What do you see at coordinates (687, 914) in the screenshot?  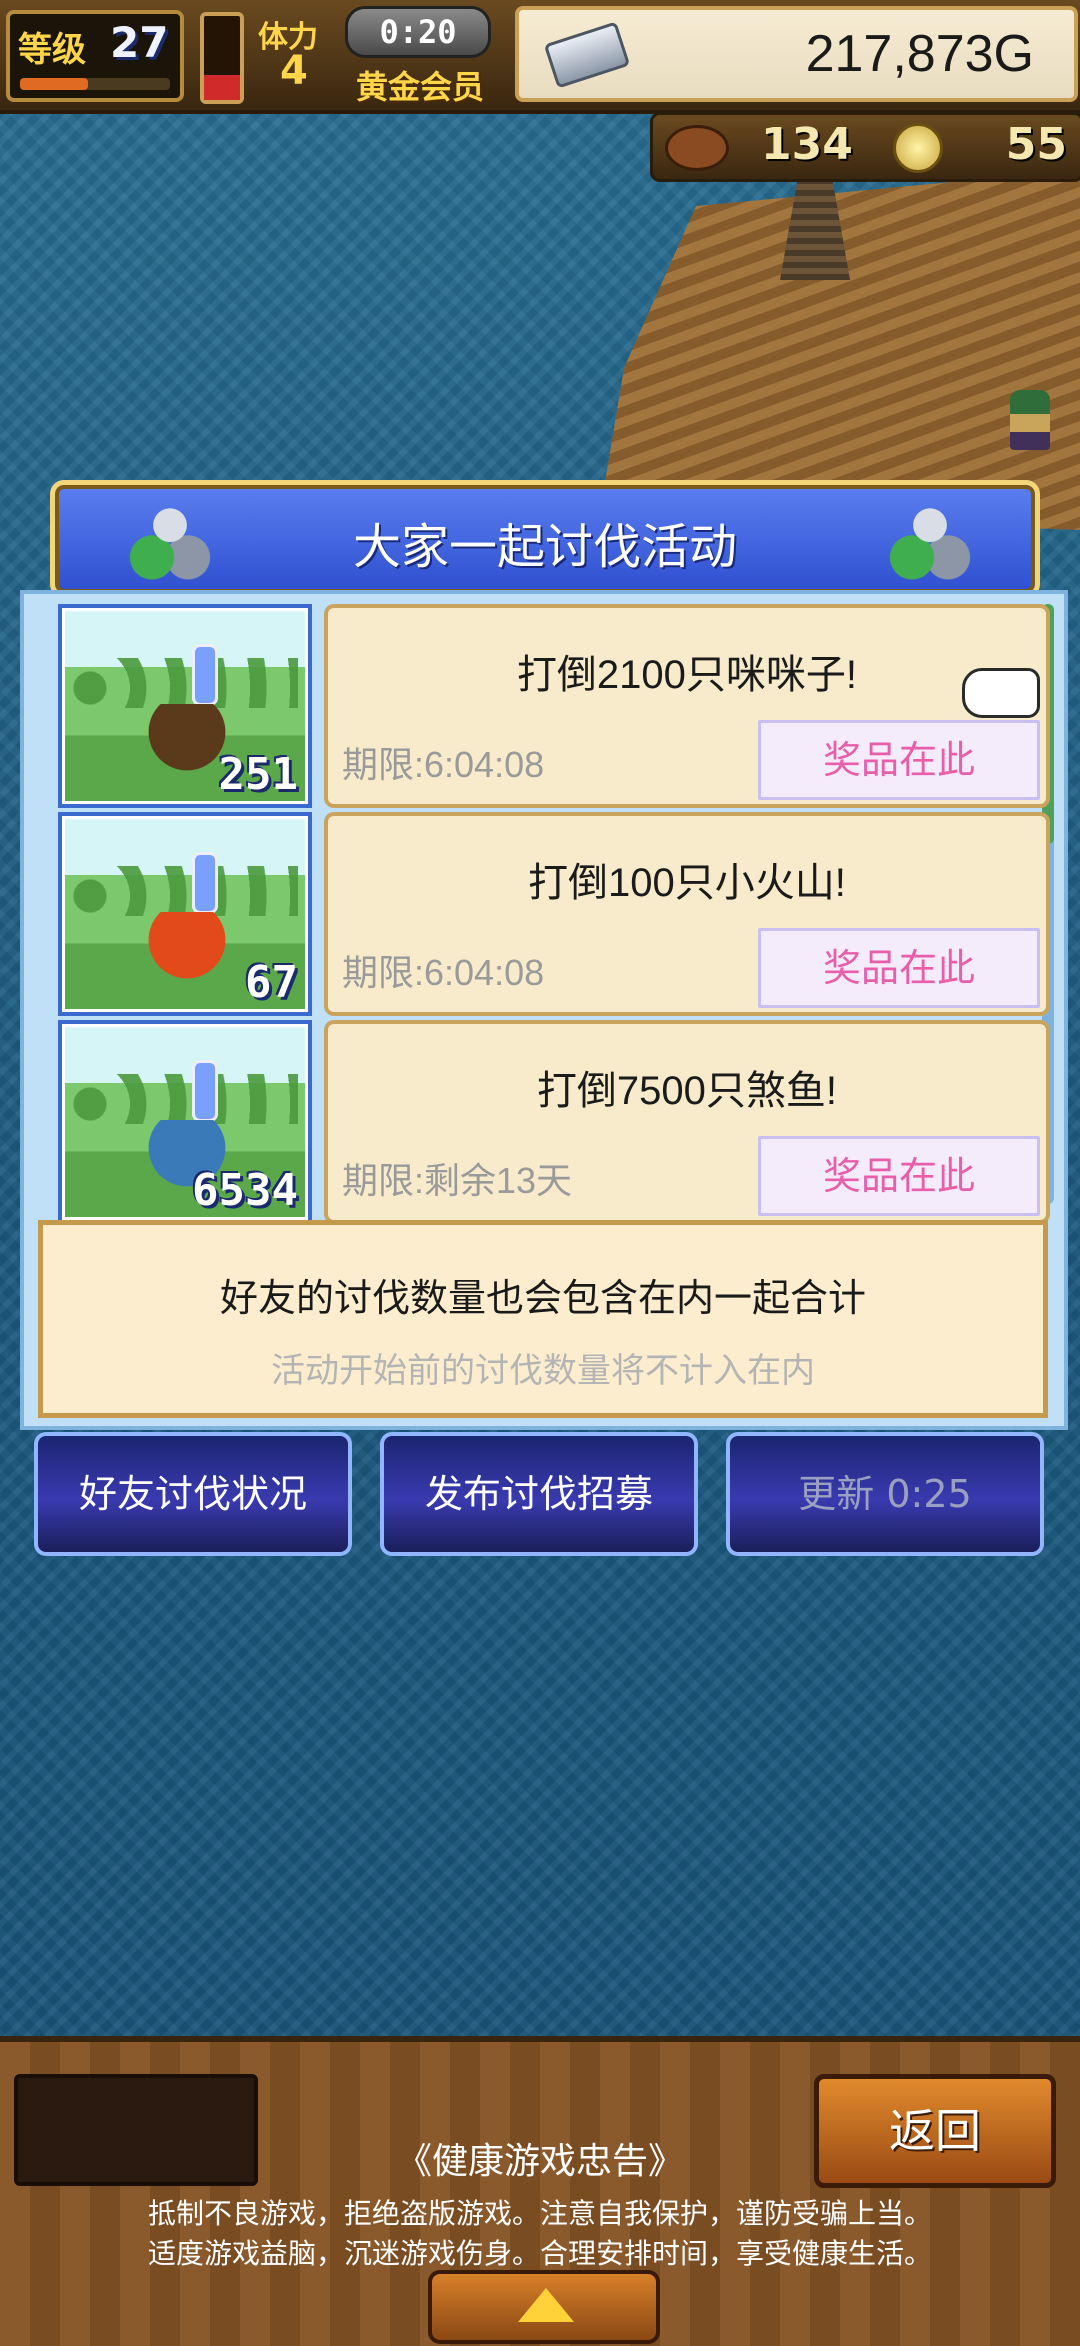 I see `event-card: 打倒100只小火山! 期限:6:04:08 奖品在此` at bounding box center [687, 914].